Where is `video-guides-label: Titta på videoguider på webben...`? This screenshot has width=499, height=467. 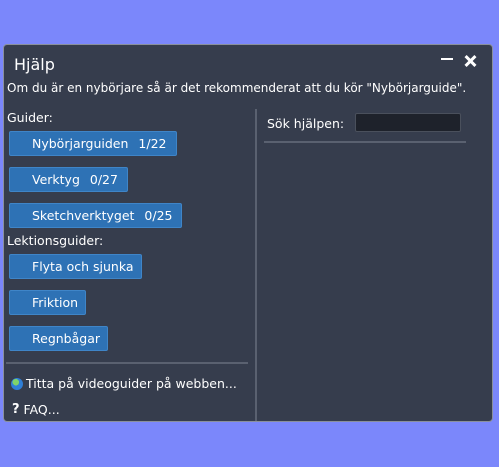 video-guides-label: Titta på videoguider på webben... is located at coordinates (131, 383).